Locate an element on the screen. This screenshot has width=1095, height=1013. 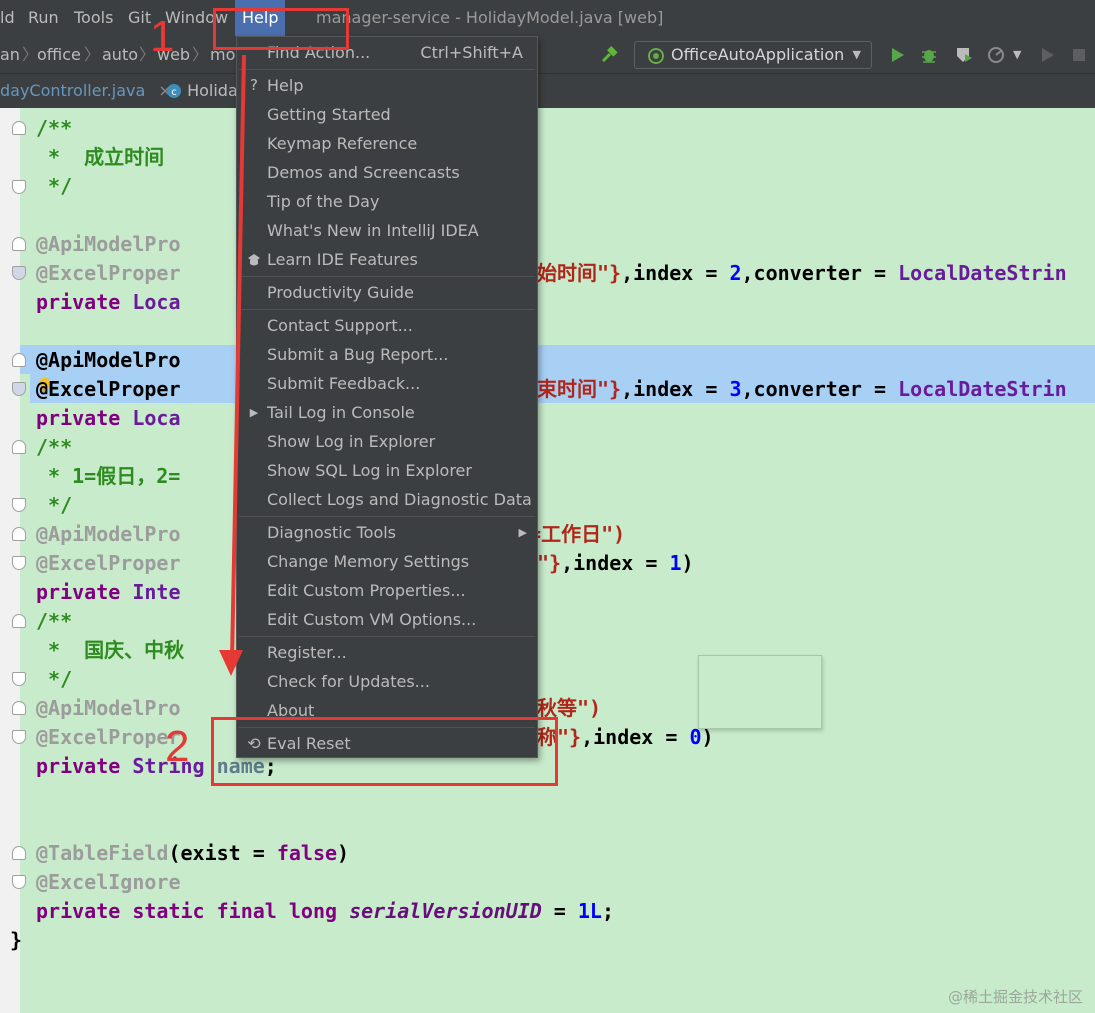
menu-item-label: Productivity Guide is located at coordinates (340, 292).